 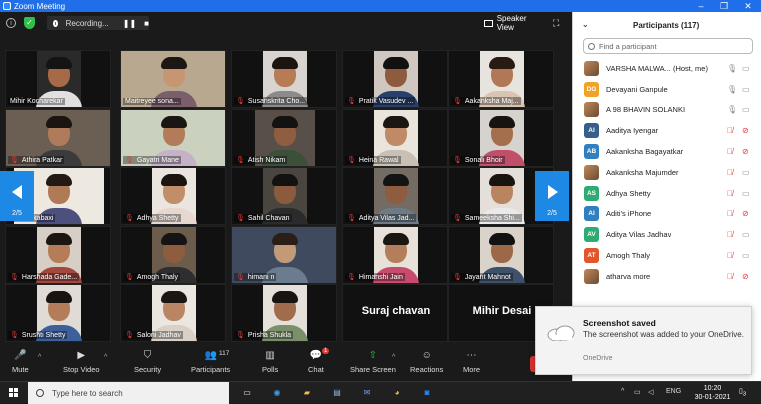 What do you see at coordinates (552, 196) in the screenshot?
I see `next-page-button: 2/5` at bounding box center [552, 196].